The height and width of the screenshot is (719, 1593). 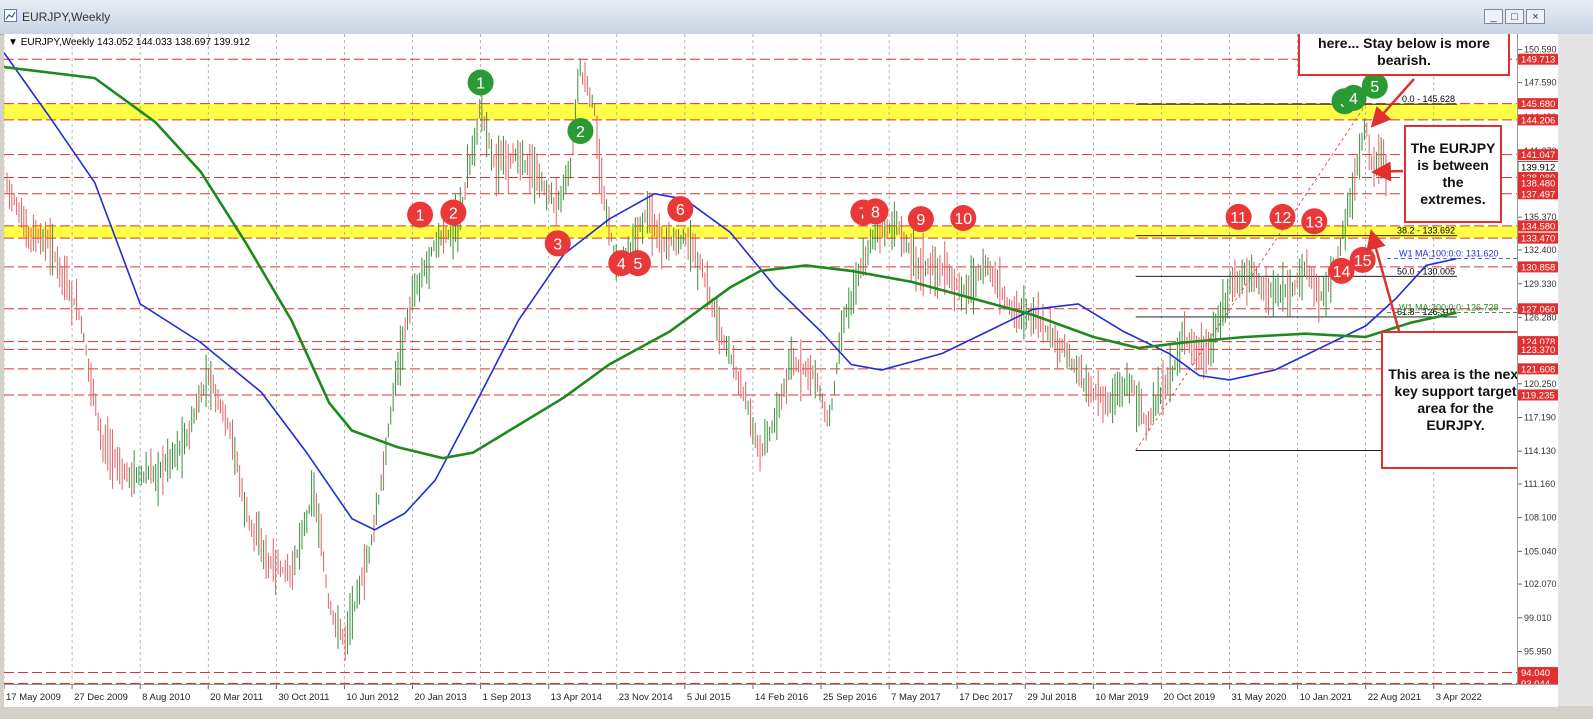 What do you see at coordinates (1535, 673) in the screenshot?
I see `price-box-label: 94.040` at bounding box center [1535, 673].